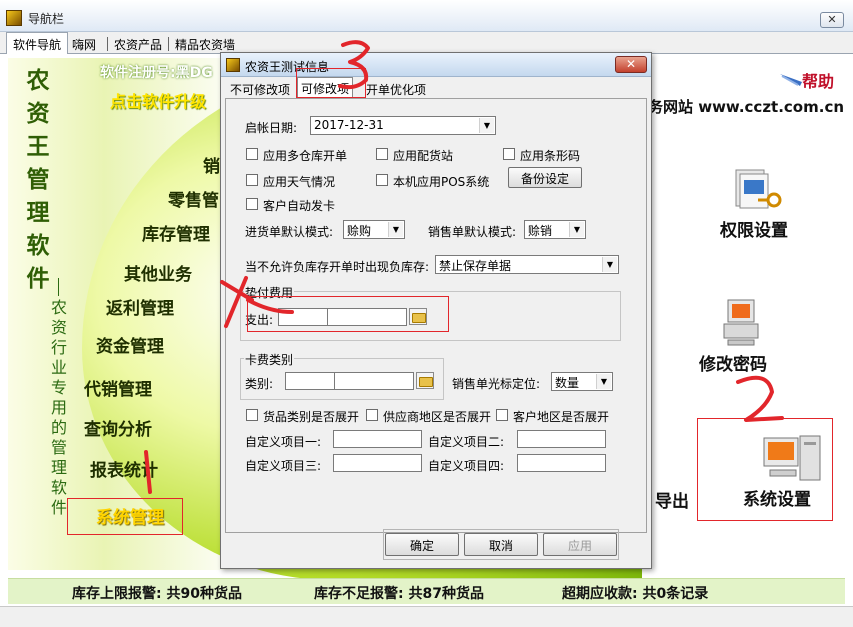 The width and height of the screenshot is (853, 627). What do you see at coordinates (257, 302) in the screenshot?
I see `annotation-cross-mark` at bounding box center [257, 302].